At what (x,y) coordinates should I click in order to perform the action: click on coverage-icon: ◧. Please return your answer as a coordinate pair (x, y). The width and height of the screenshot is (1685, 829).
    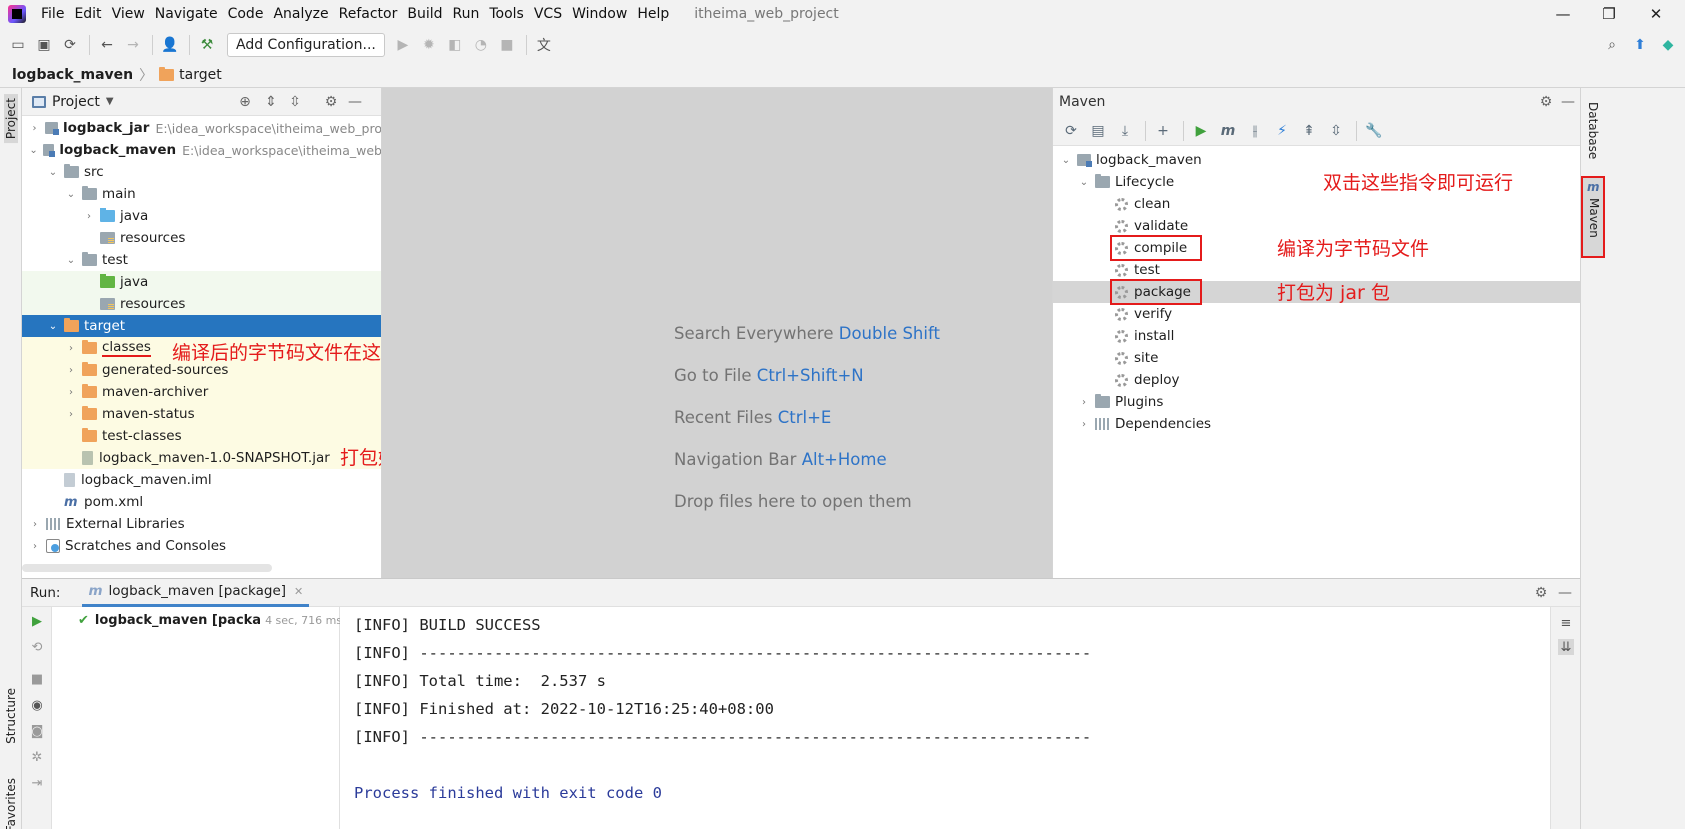
    Looking at the image, I should click on (455, 45).